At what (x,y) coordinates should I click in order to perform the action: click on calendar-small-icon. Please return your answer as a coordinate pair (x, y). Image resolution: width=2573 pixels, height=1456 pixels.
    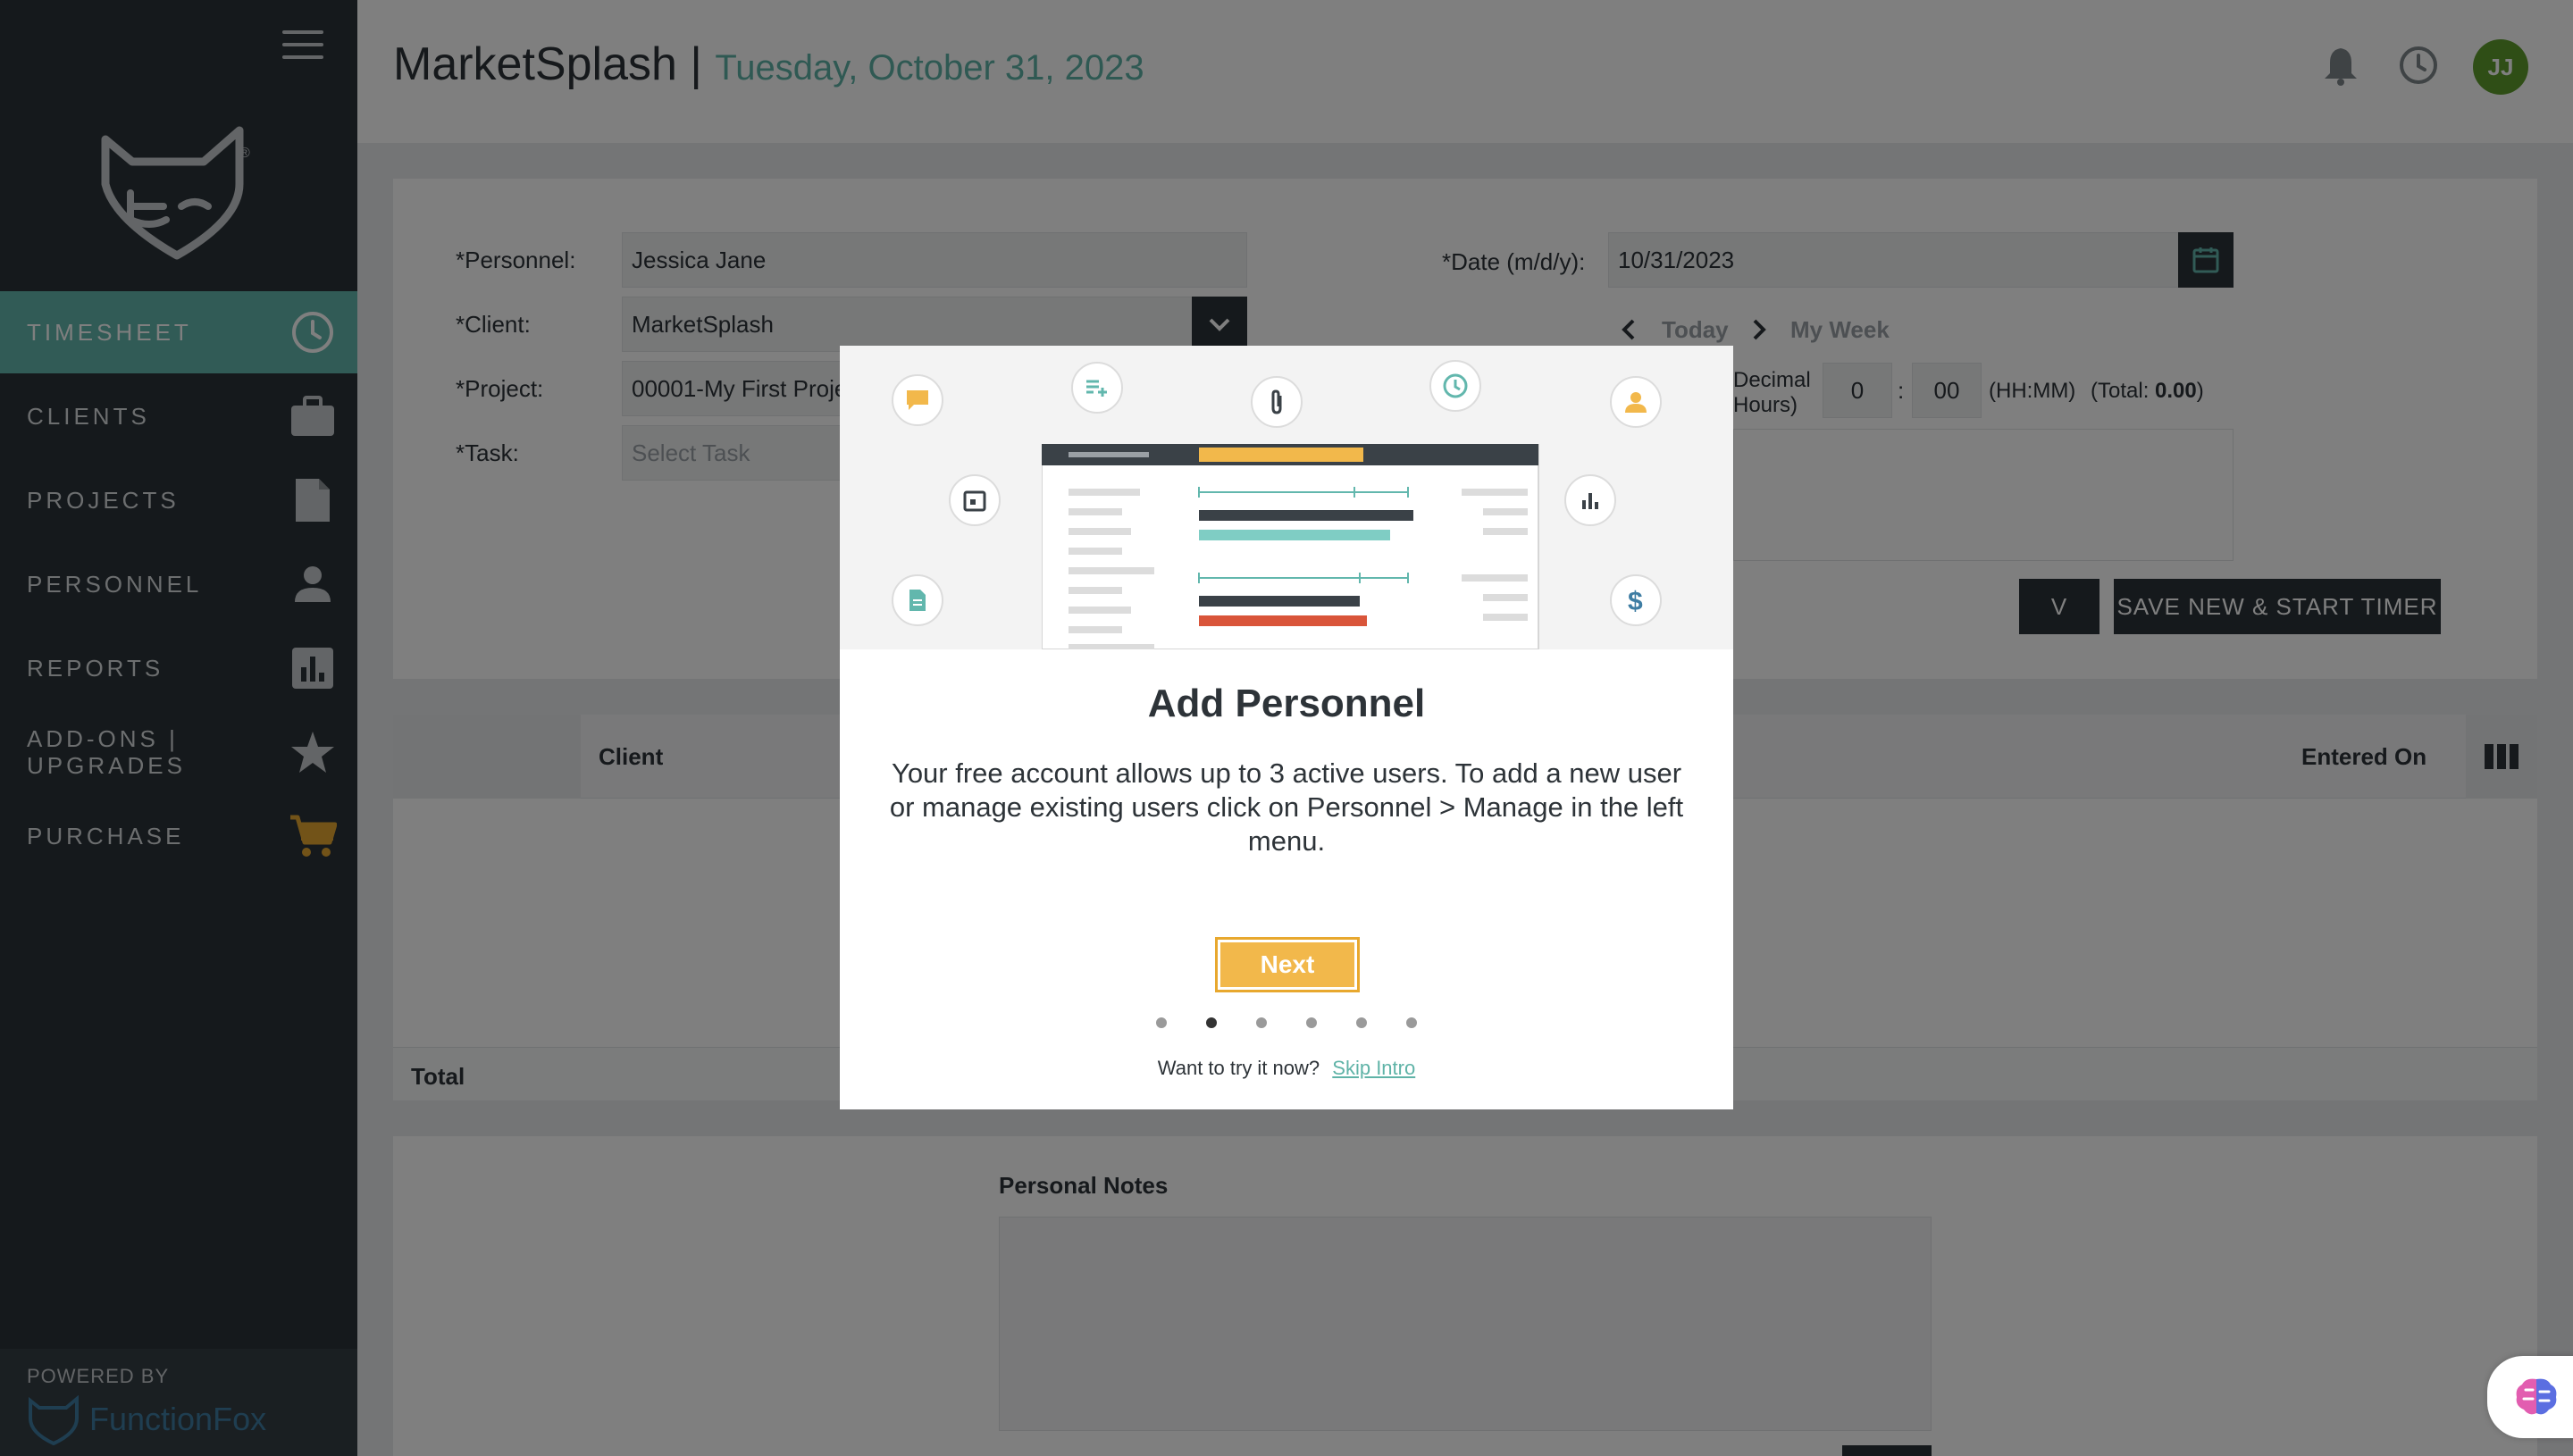
    Looking at the image, I should click on (975, 500).